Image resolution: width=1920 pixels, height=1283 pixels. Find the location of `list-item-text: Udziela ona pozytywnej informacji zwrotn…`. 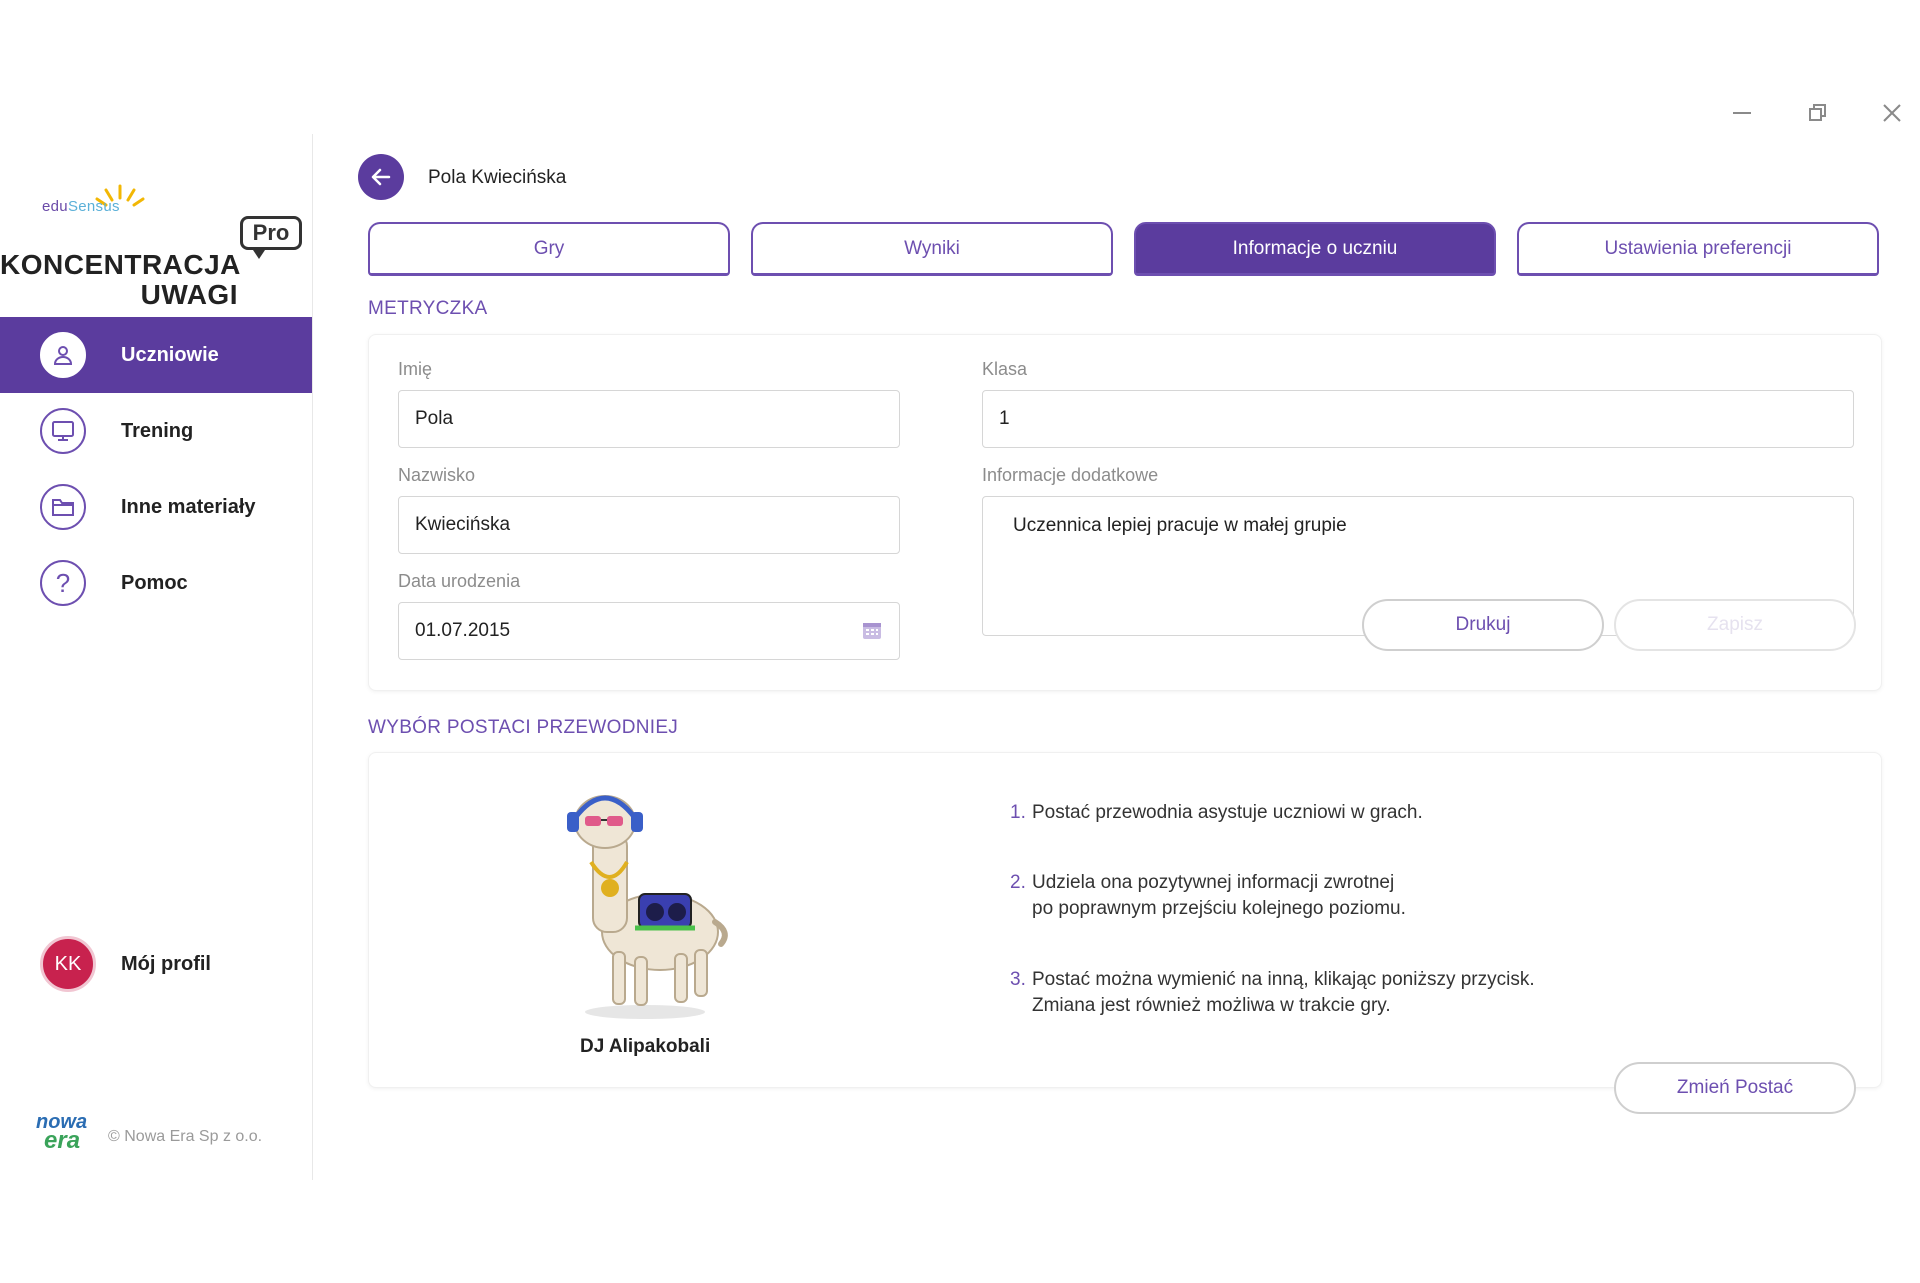

list-item-text: Udziela ona pozytywnej informacji zwrotn… is located at coordinates (1219, 895).